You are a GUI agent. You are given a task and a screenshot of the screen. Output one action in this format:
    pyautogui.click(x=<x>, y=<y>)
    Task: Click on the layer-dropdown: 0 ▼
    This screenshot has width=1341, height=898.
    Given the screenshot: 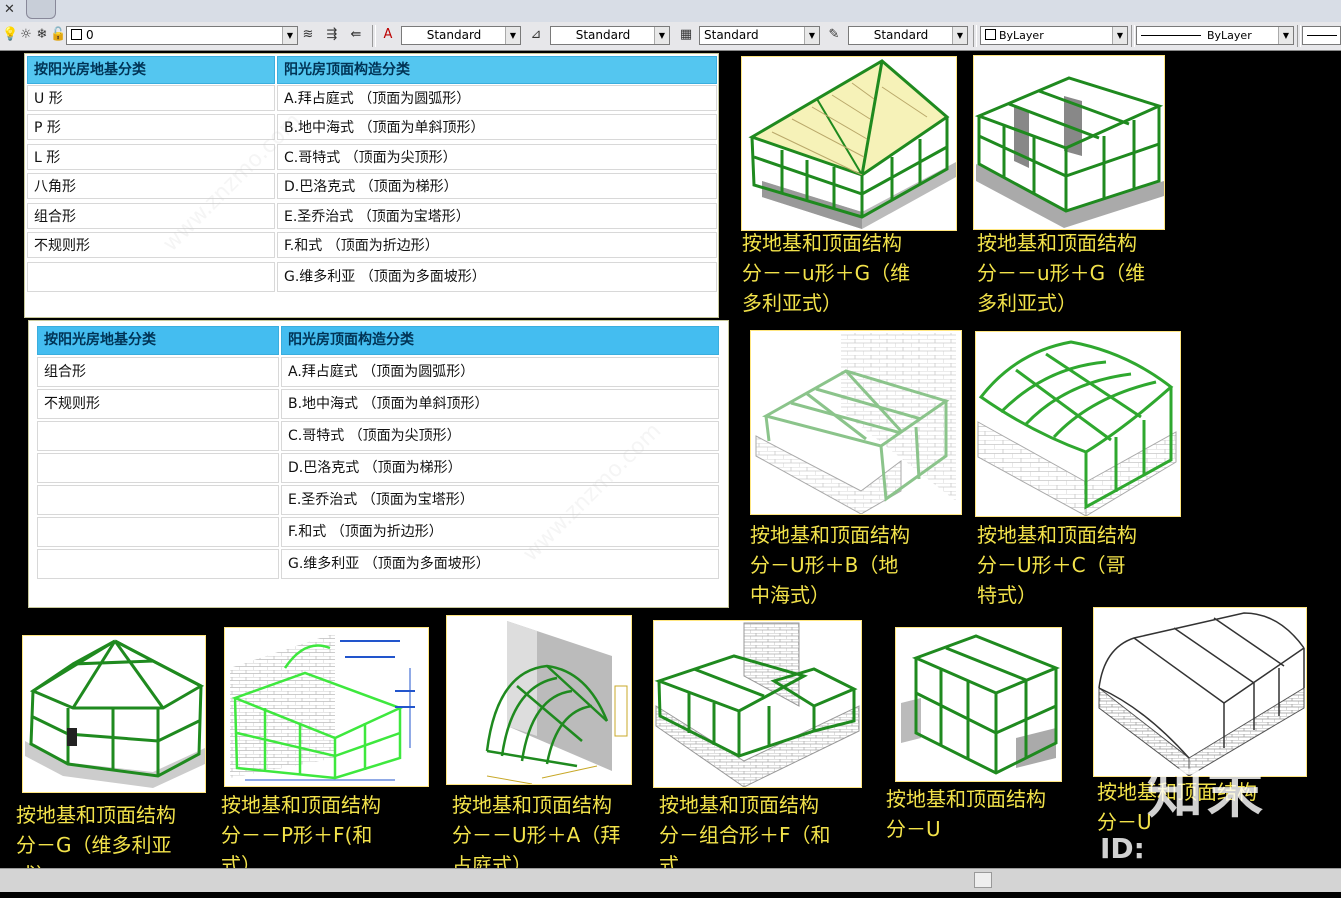 What is the action you would take?
    pyautogui.click(x=182, y=35)
    